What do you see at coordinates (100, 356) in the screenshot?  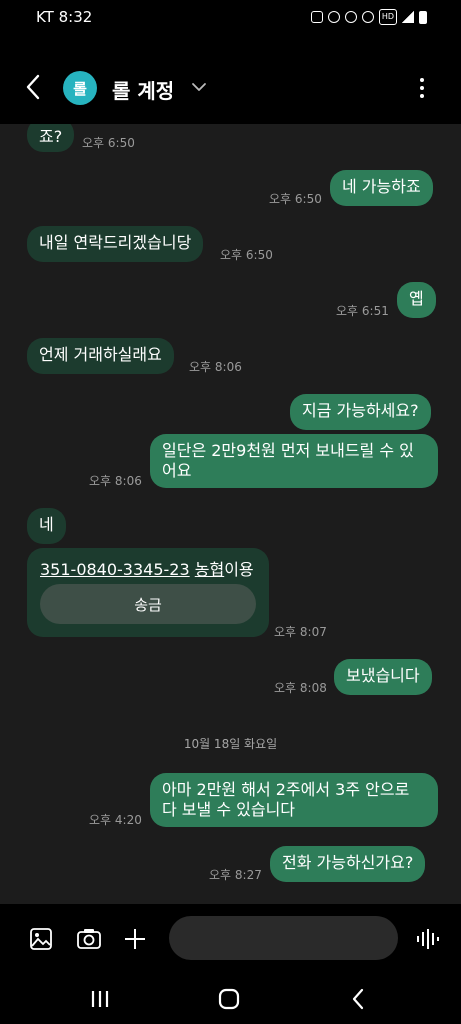 I see `message-bubble-incoming: 언제 거래하실래요` at bounding box center [100, 356].